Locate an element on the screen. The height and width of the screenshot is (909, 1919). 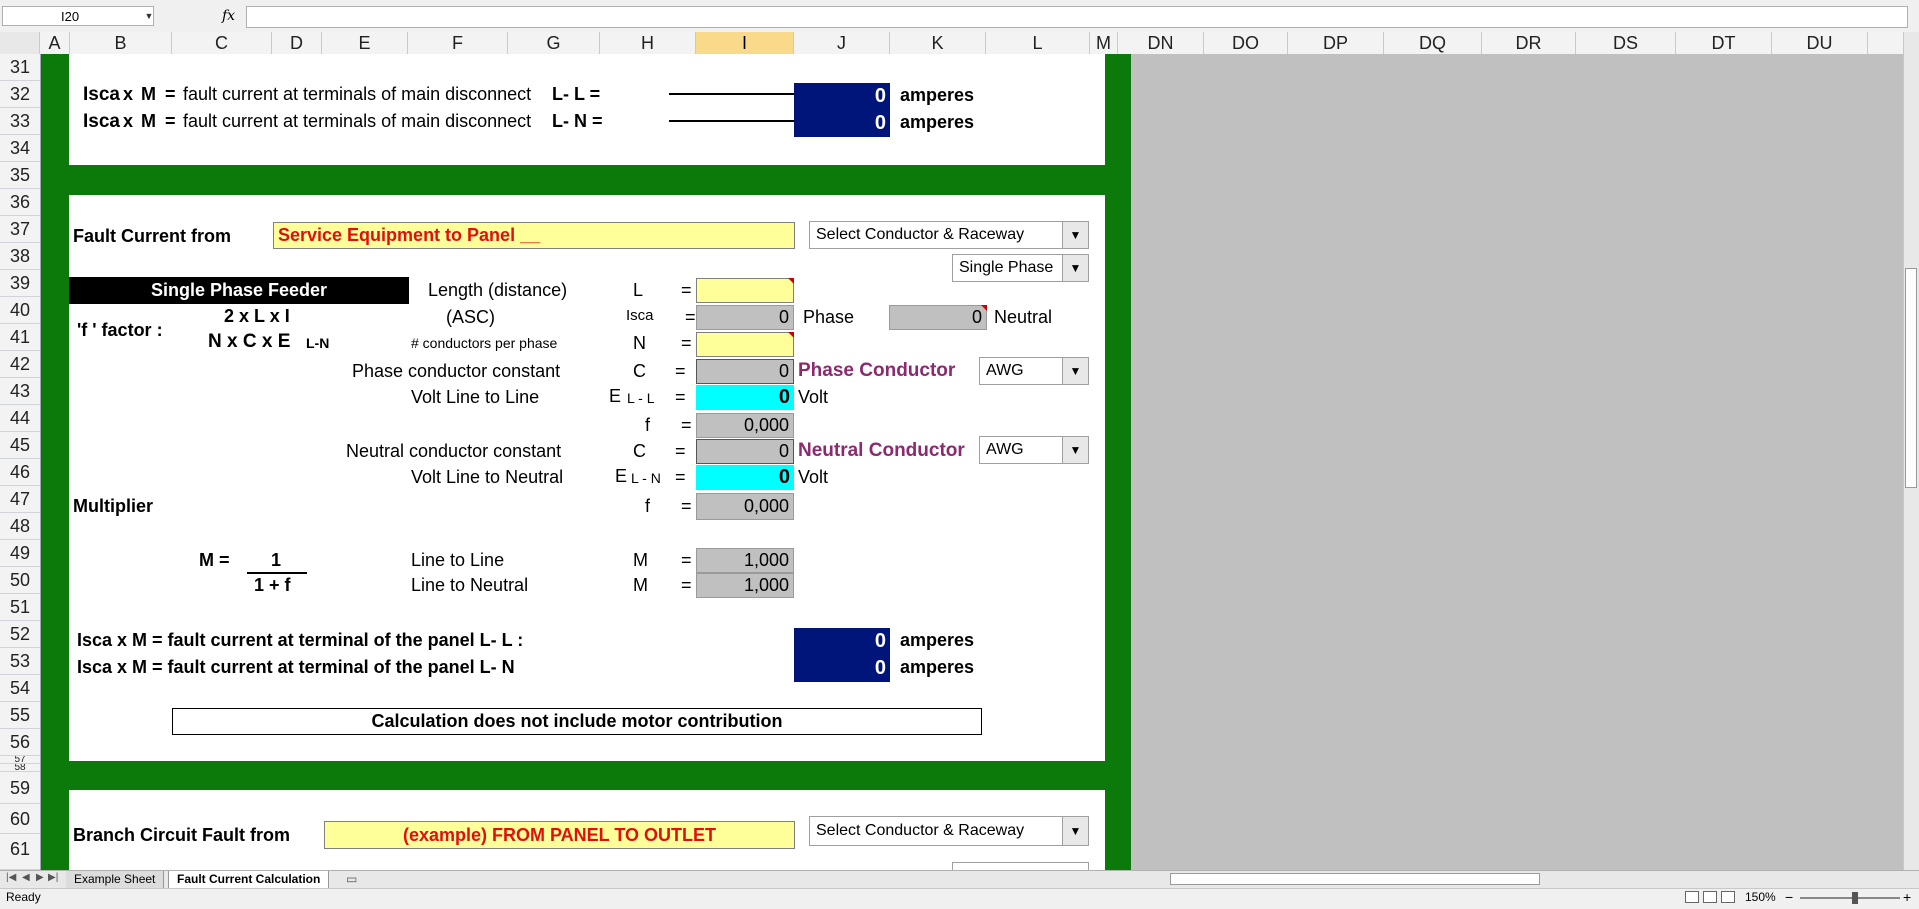
row-header: 56 is located at coordinates (20, 742).